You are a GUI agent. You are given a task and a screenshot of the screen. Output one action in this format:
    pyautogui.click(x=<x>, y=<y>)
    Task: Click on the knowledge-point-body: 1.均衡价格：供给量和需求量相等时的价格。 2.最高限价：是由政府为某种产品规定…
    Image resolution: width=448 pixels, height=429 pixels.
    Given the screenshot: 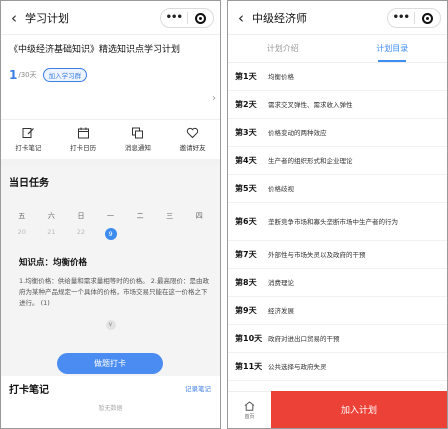 What is the action you would take?
    pyautogui.click(x=114, y=292)
    